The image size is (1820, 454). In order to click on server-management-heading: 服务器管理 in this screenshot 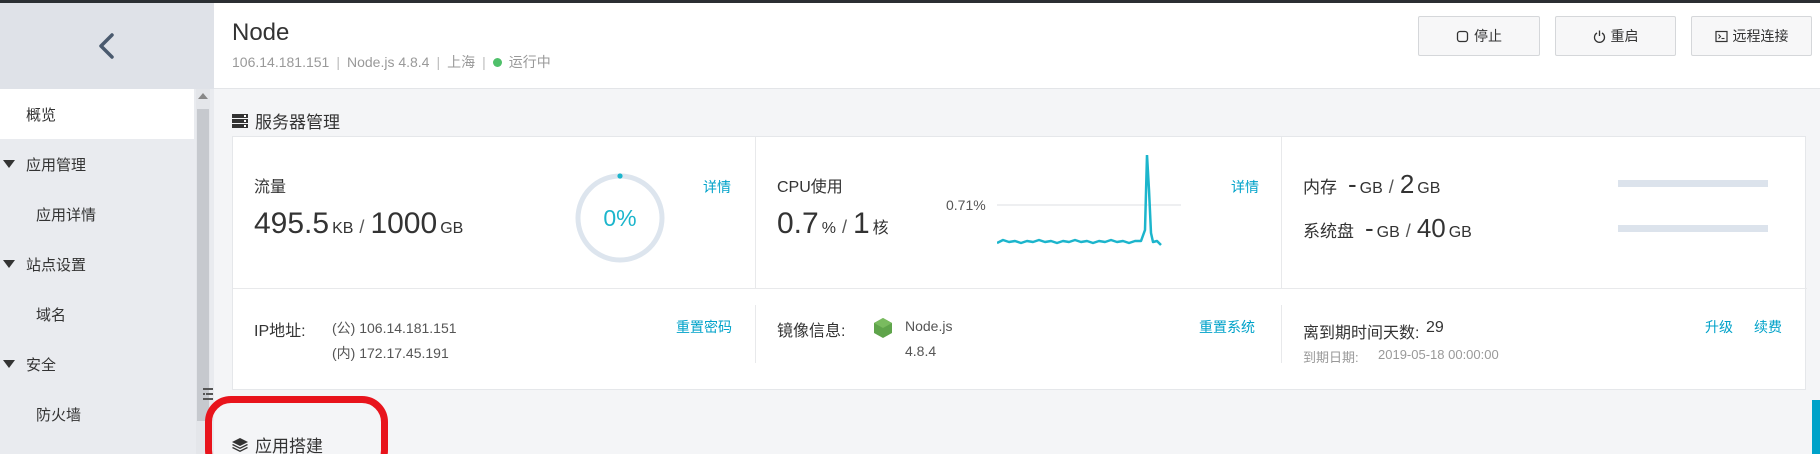, I will do `click(286, 120)`.